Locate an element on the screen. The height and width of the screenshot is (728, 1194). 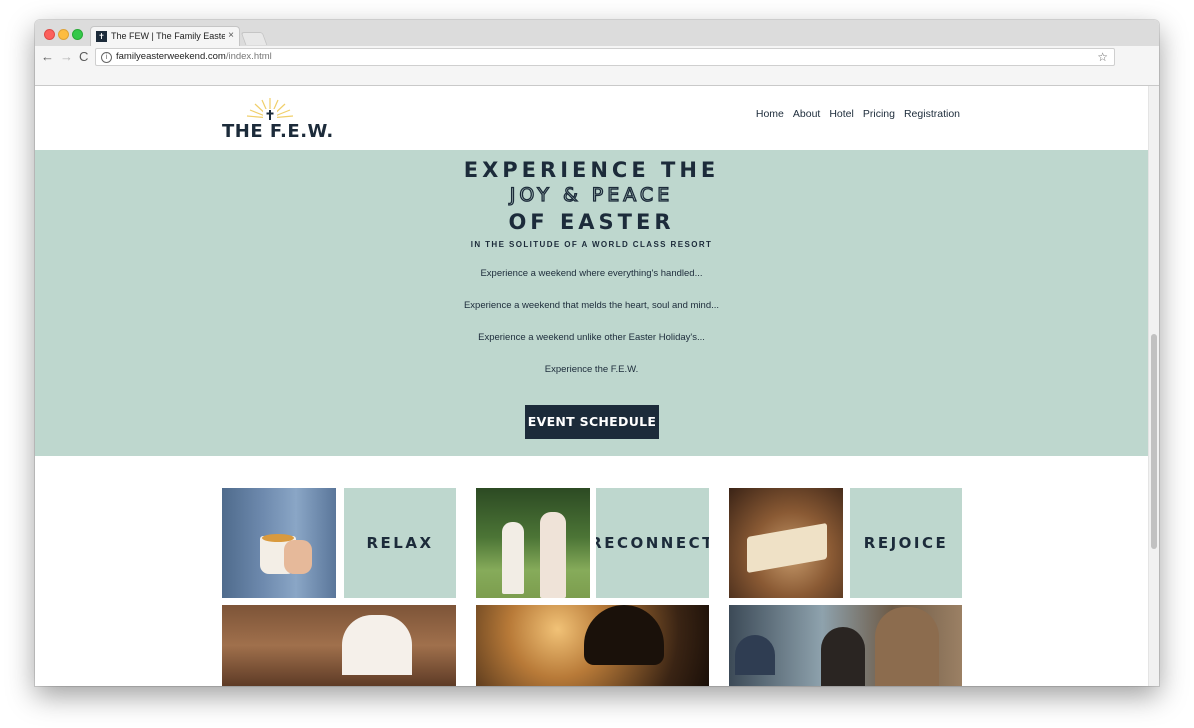
page-scrollbar is located at coordinates (1153, 386).